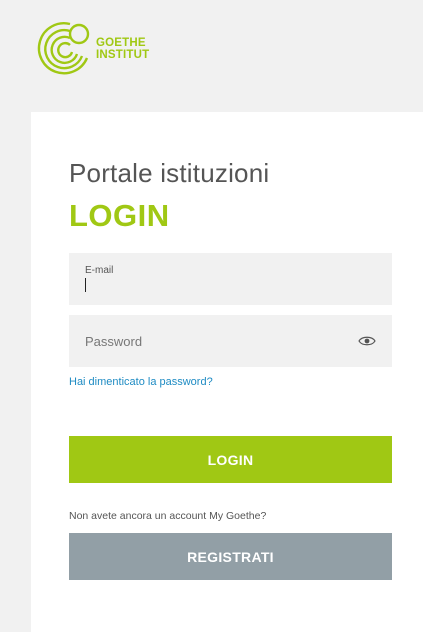  Describe the element at coordinates (230, 459) in the screenshot. I see `login-button: LOGIN` at that location.